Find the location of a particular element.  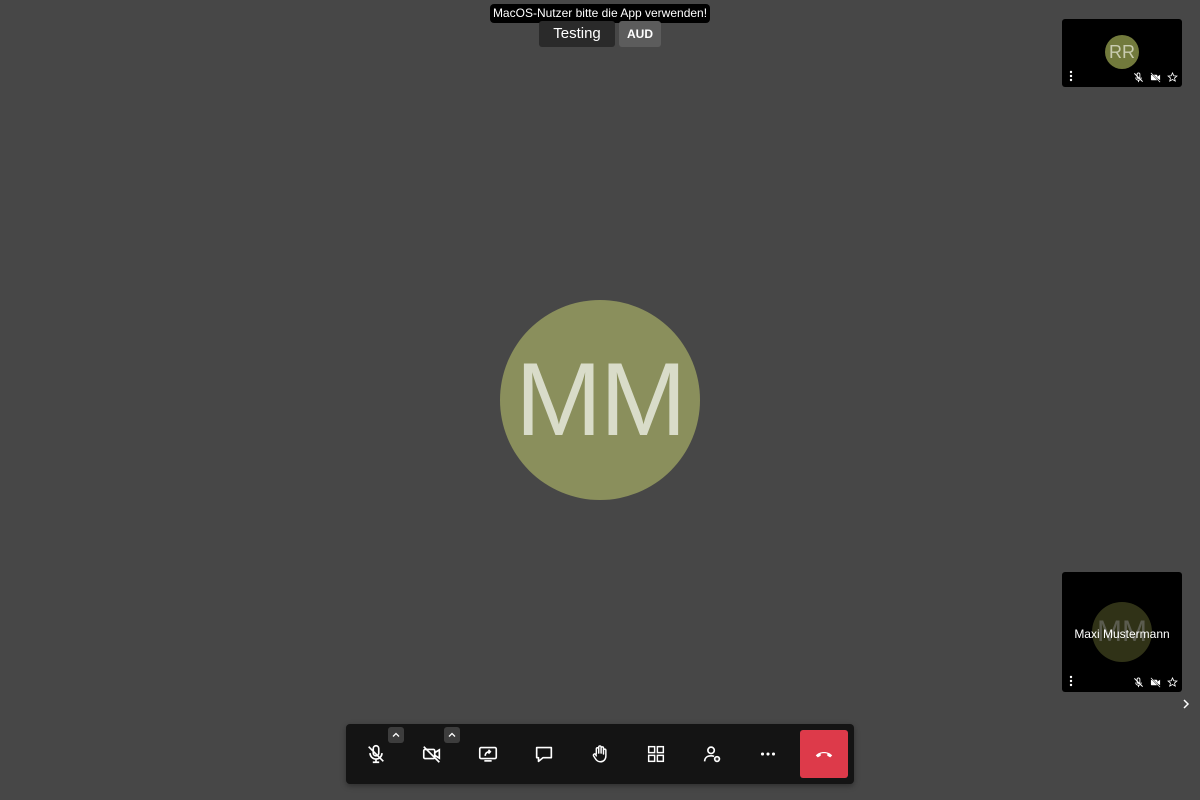

thumbnail-avatar-initials: RR is located at coordinates (1122, 51).